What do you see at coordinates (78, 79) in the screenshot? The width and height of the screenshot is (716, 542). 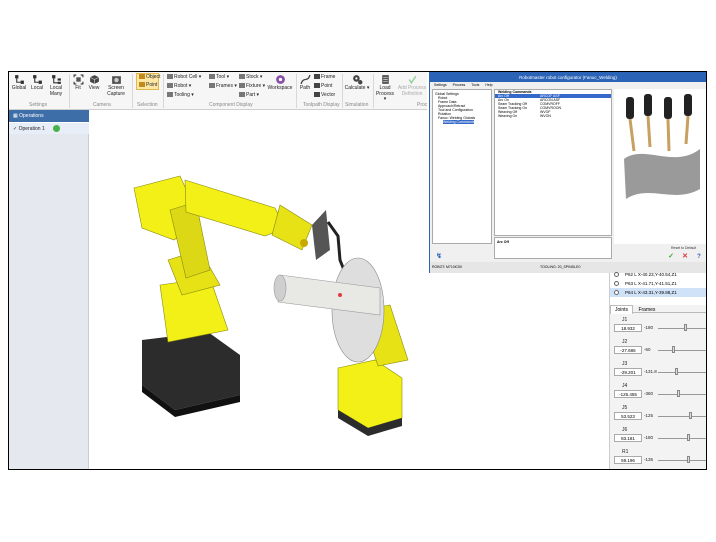 I see `fit-icon` at bounding box center [78, 79].